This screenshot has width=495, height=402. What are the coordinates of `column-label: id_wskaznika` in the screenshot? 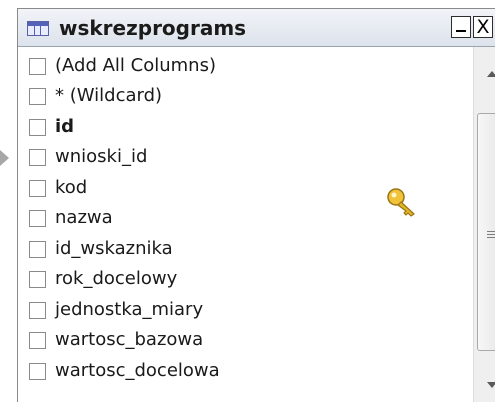 It's located at (114, 248).